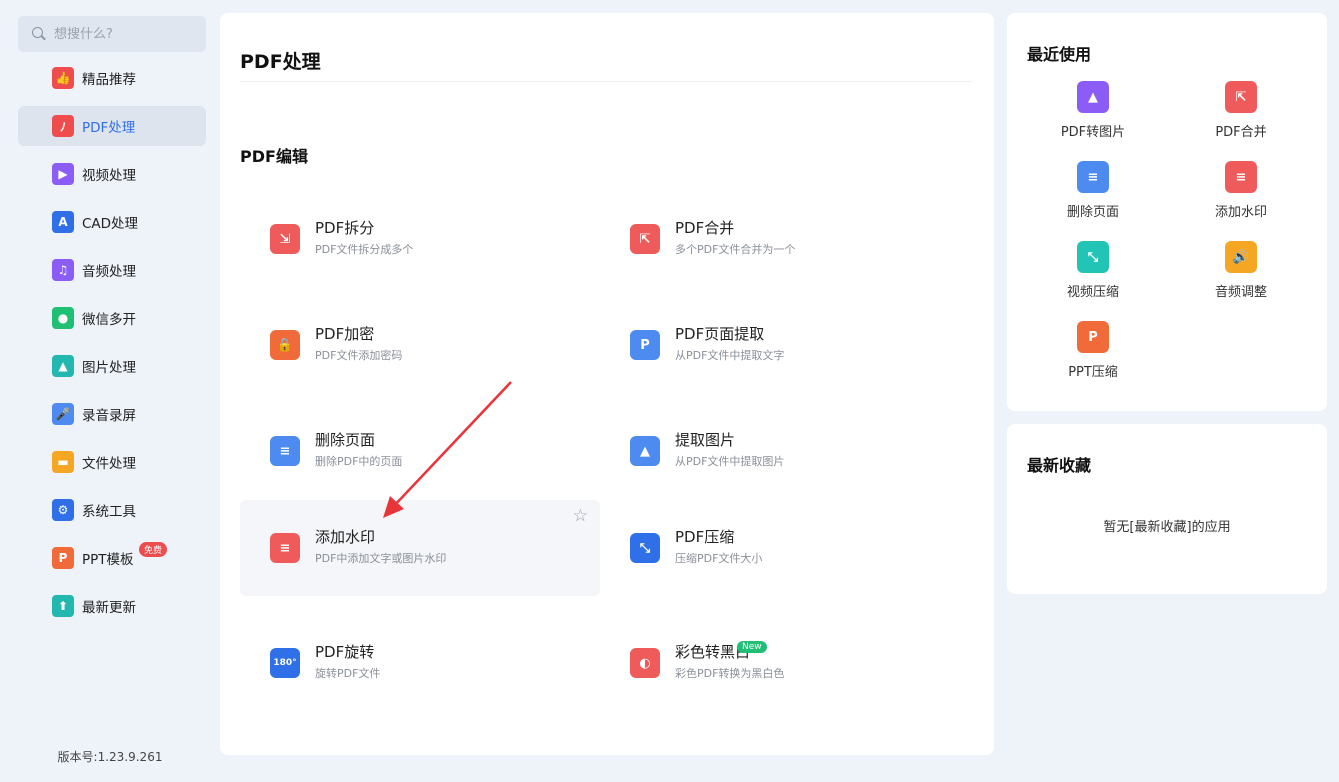 The width and height of the screenshot is (1339, 782). What do you see at coordinates (1167, 509) in the screenshot?
I see `favorites-panel: 最新收藏 暂无[最新收藏]的应用` at bounding box center [1167, 509].